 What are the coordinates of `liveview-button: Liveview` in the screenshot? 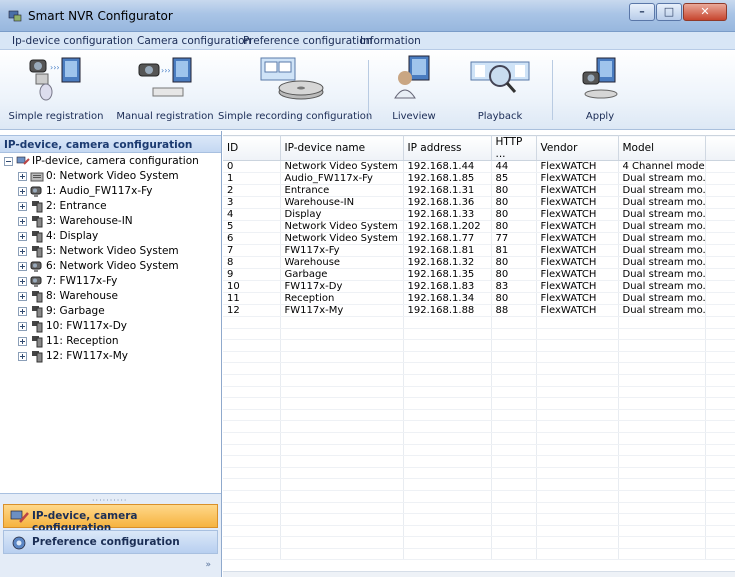 It's located at (414, 90).